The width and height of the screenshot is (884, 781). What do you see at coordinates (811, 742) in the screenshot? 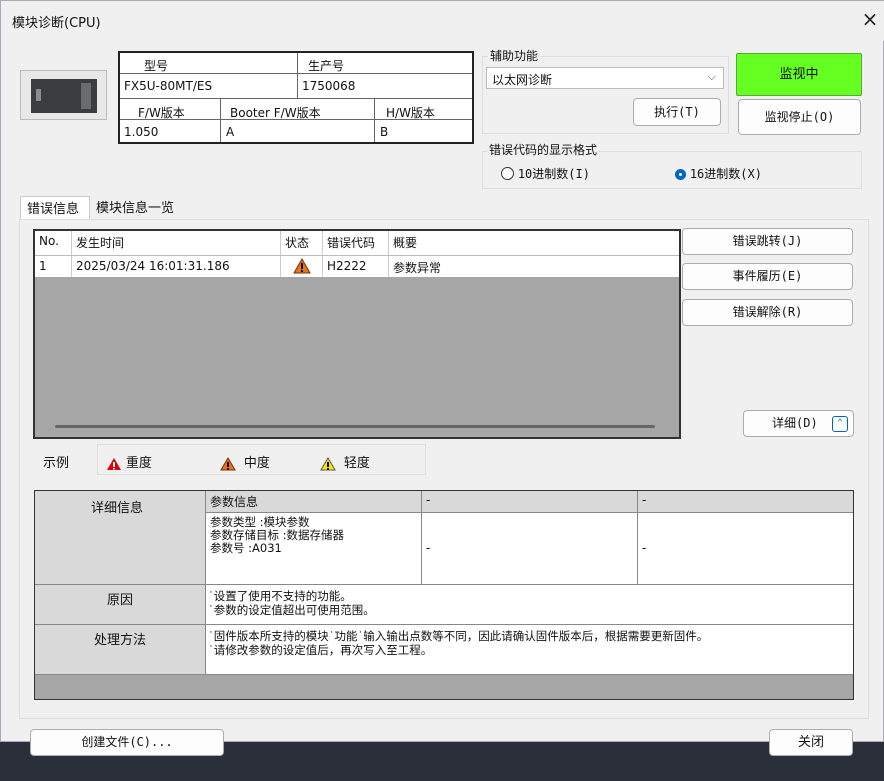
I see `close-button: 关闭` at bounding box center [811, 742].